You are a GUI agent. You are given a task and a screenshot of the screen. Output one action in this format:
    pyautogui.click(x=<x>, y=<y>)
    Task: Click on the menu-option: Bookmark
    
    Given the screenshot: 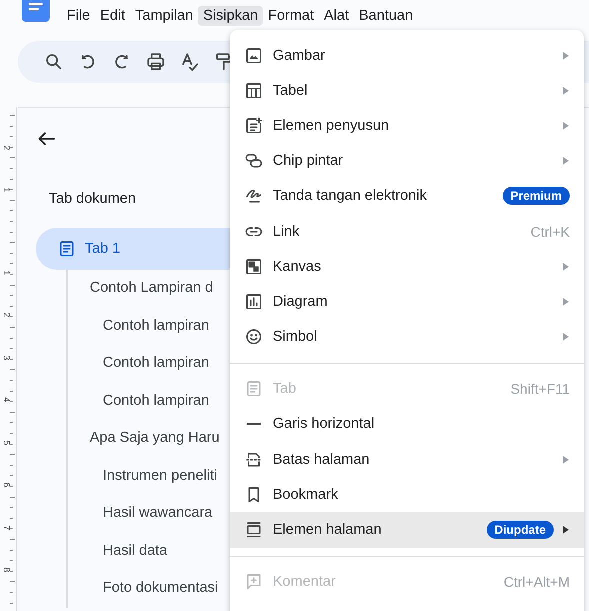 What is the action you would take?
    pyautogui.click(x=407, y=494)
    